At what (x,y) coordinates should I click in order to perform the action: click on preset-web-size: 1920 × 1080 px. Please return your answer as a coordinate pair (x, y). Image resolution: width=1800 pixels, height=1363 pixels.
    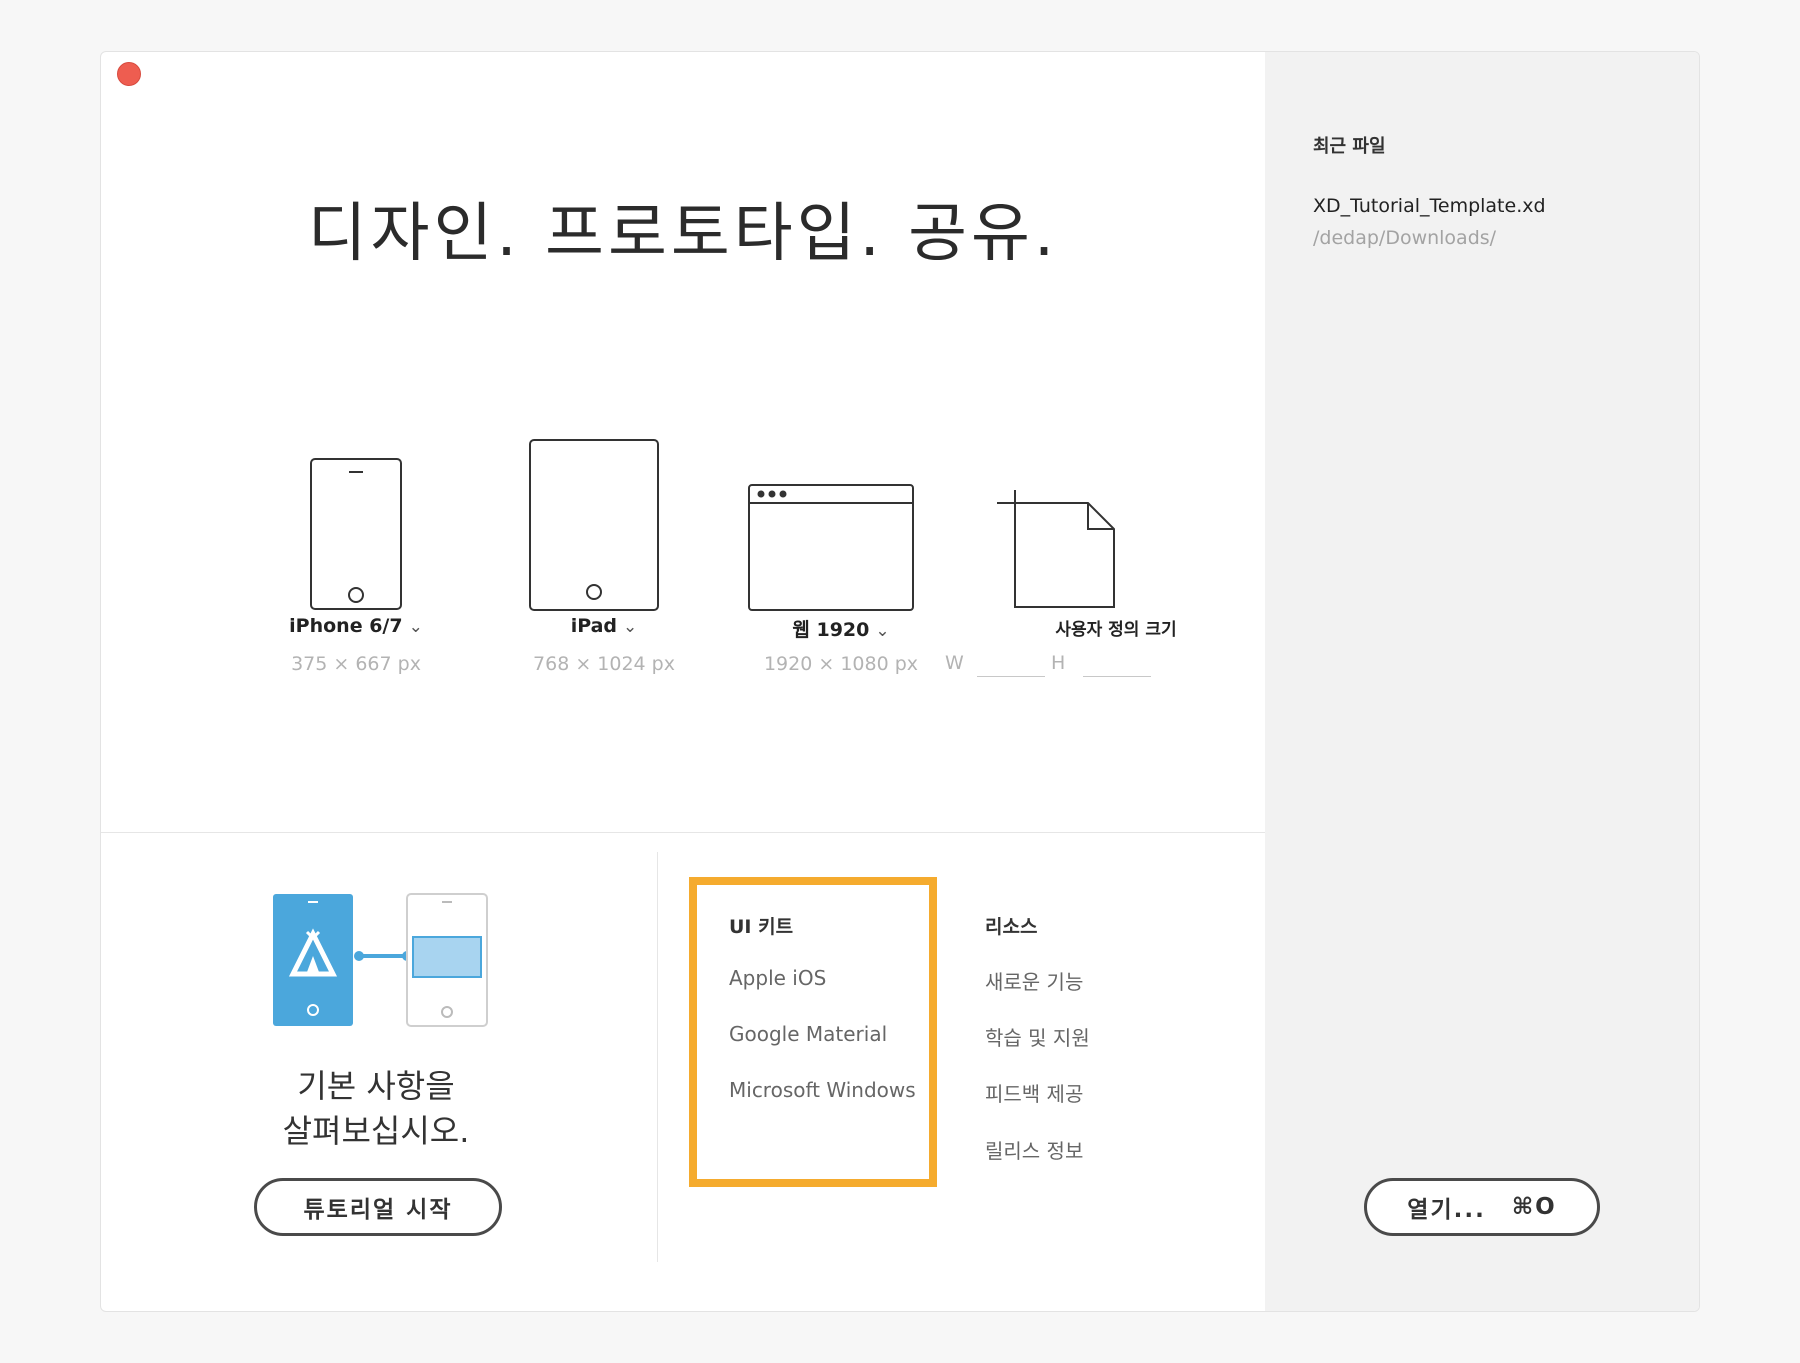
    Looking at the image, I should click on (841, 664).